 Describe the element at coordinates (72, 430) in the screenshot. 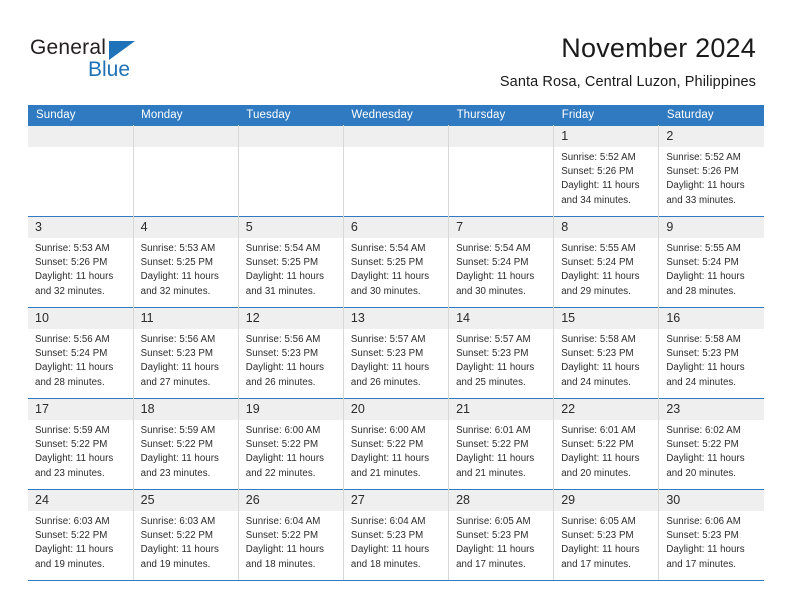

I see `sunrise-text: Sunrise: 5:59 AM` at that location.